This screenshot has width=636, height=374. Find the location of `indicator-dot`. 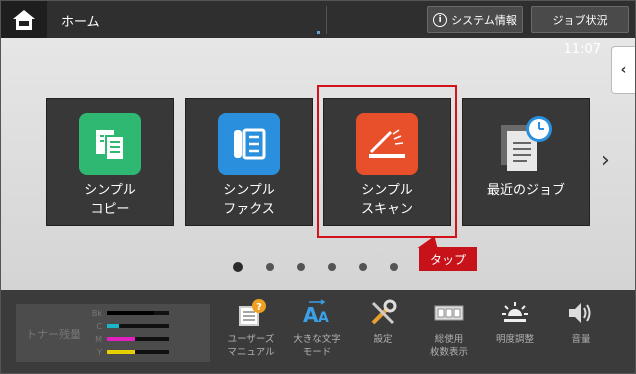

indicator-dot is located at coordinates (318, 32).